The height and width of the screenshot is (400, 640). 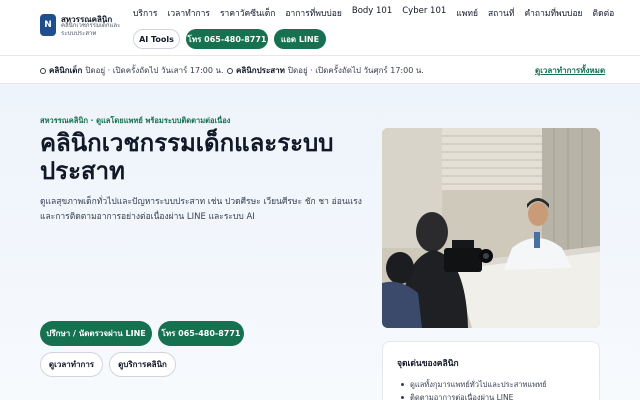 What do you see at coordinates (428, 364) in the screenshot?
I see `highlights-title: จุดเด่นของคลินิก` at bounding box center [428, 364].